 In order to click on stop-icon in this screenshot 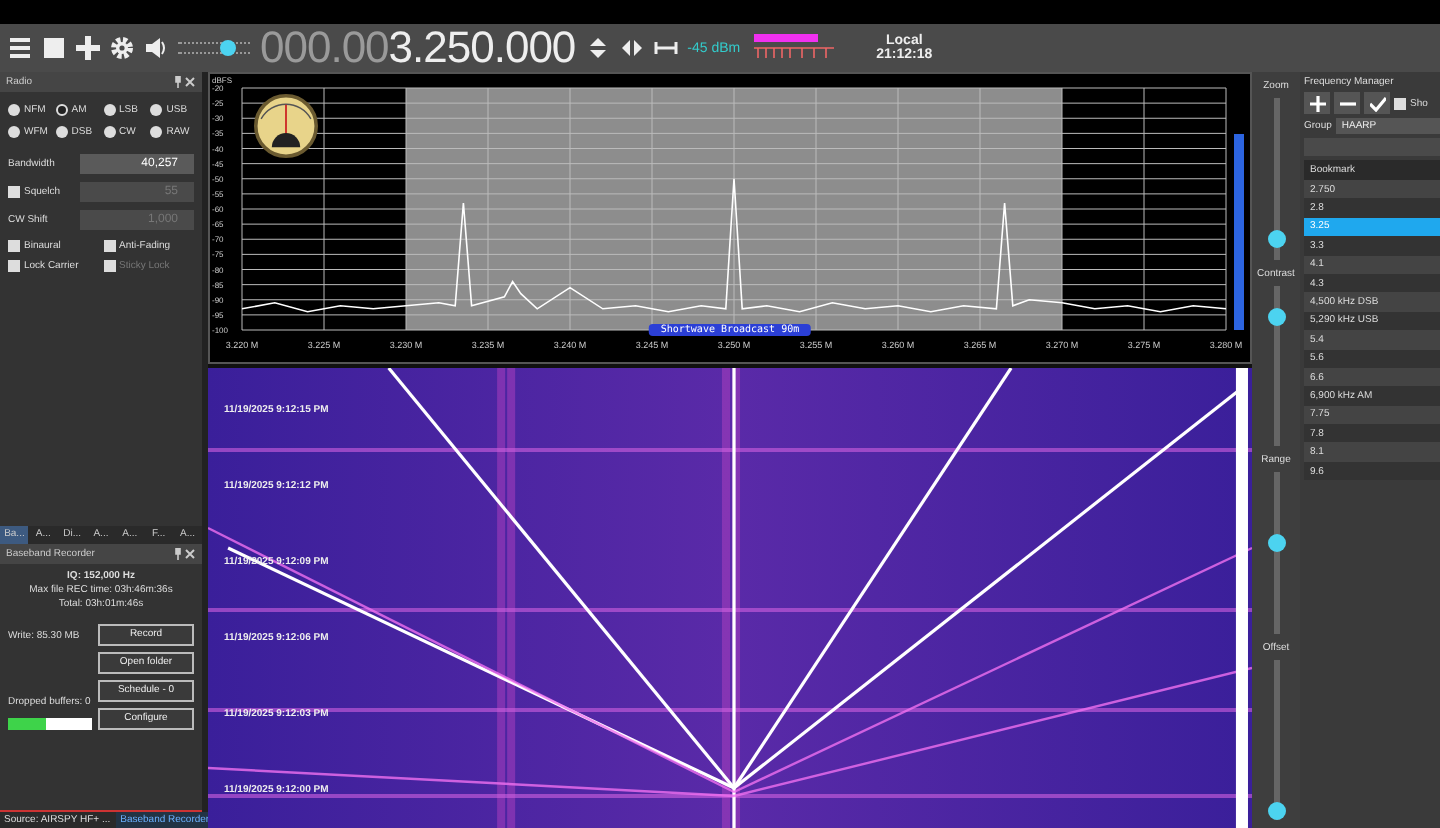, I will do `click(54, 48)`.